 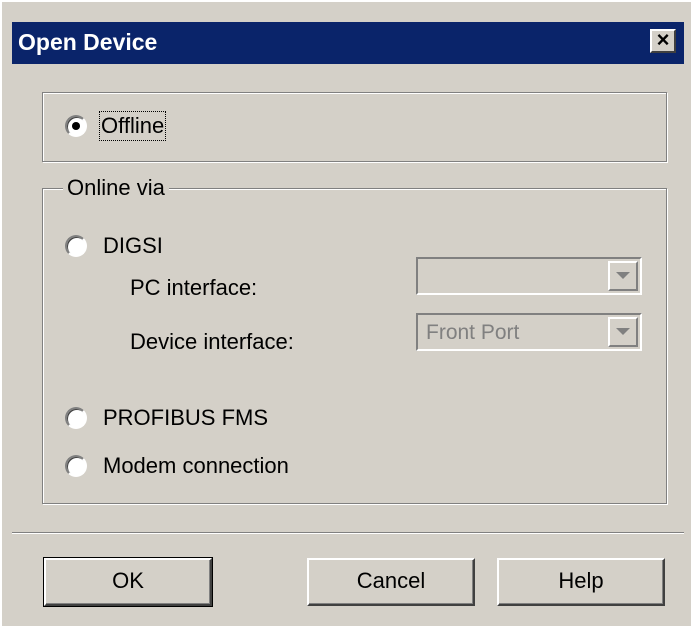 I want to click on title-bar: Open Device ×, so click(x=348, y=43).